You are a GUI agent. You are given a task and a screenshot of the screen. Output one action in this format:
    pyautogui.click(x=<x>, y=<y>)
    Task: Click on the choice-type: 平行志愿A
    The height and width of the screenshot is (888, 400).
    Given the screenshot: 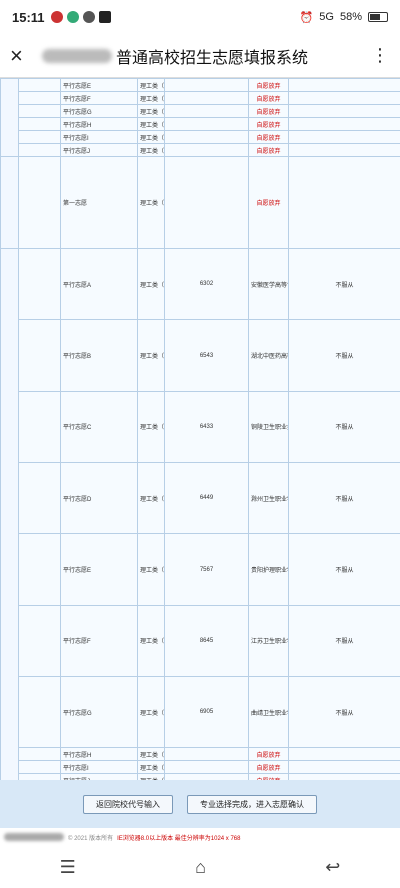 What is the action you would take?
    pyautogui.click(x=99, y=284)
    